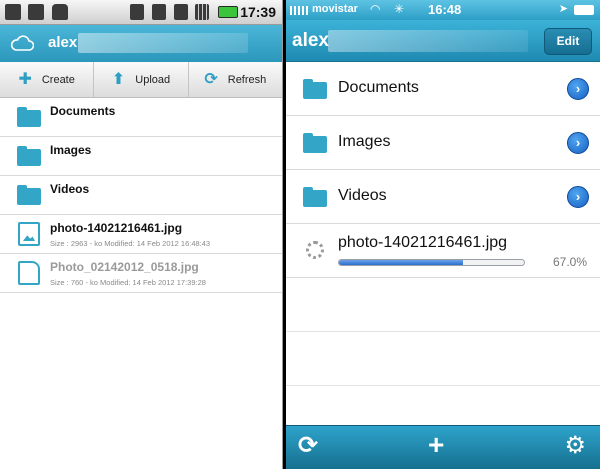 The height and width of the screenshot is (469, 600). I want to click on upload-progress-label: 67.0%, so click(569, 262).